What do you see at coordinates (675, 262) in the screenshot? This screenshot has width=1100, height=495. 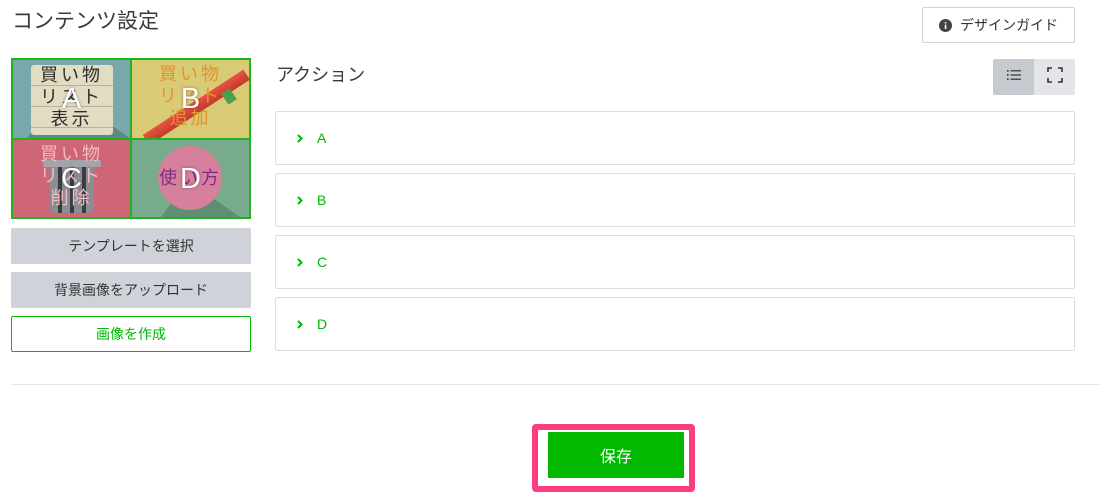 I see `action-item-c: C` at bounding box center [675, 262].